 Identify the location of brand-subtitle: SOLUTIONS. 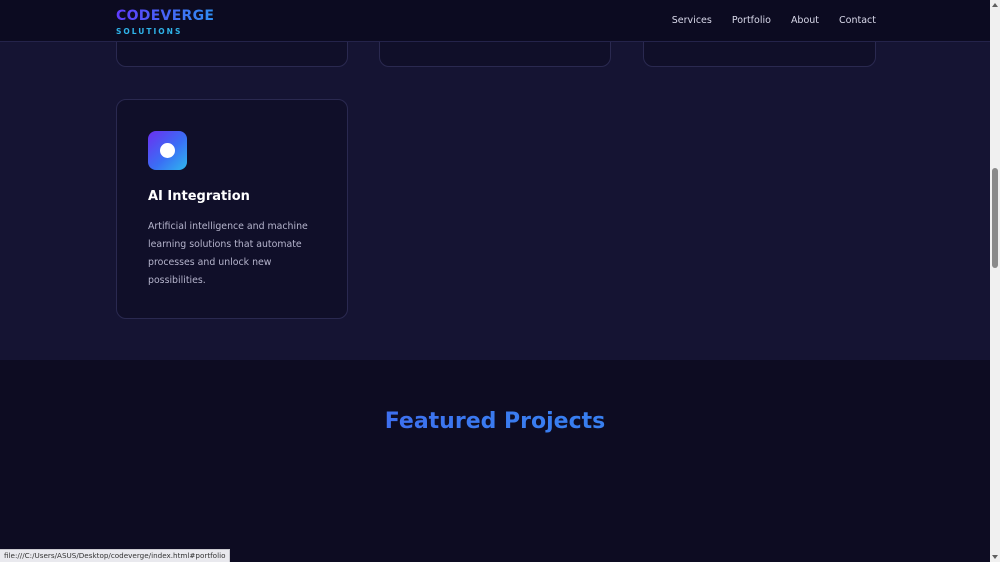
(149, 31).